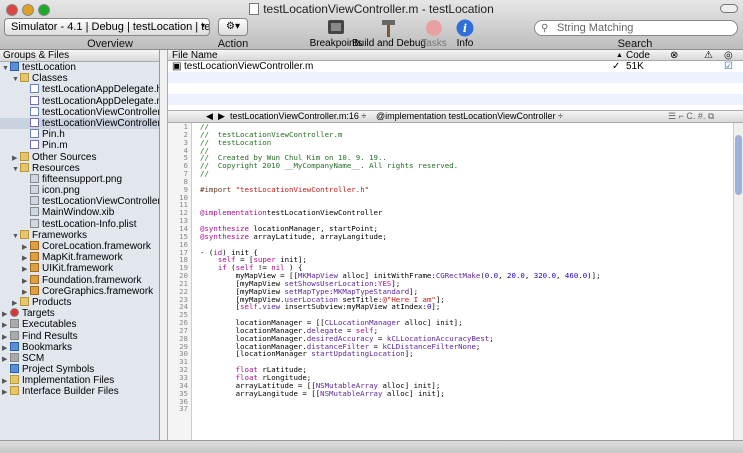 The height and width of the screenshot is (453, 743). What do you see at coordinates (79, 101) in the screenshot?
I see `sidebar-item: testLocationAppDelegate.m` at bounding box center [79, 101].